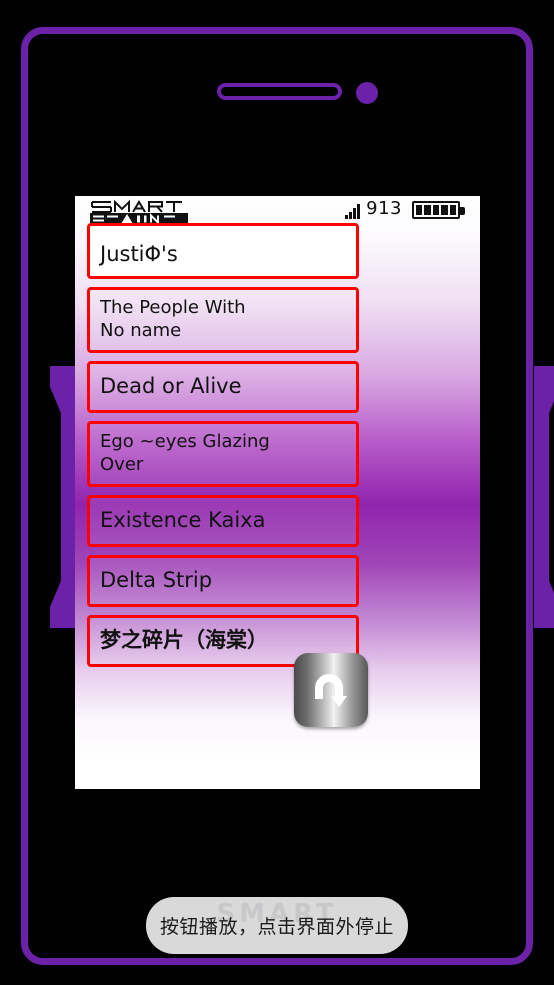  I want to click on song-list-item: Dead or Alive, so click(223, 387).